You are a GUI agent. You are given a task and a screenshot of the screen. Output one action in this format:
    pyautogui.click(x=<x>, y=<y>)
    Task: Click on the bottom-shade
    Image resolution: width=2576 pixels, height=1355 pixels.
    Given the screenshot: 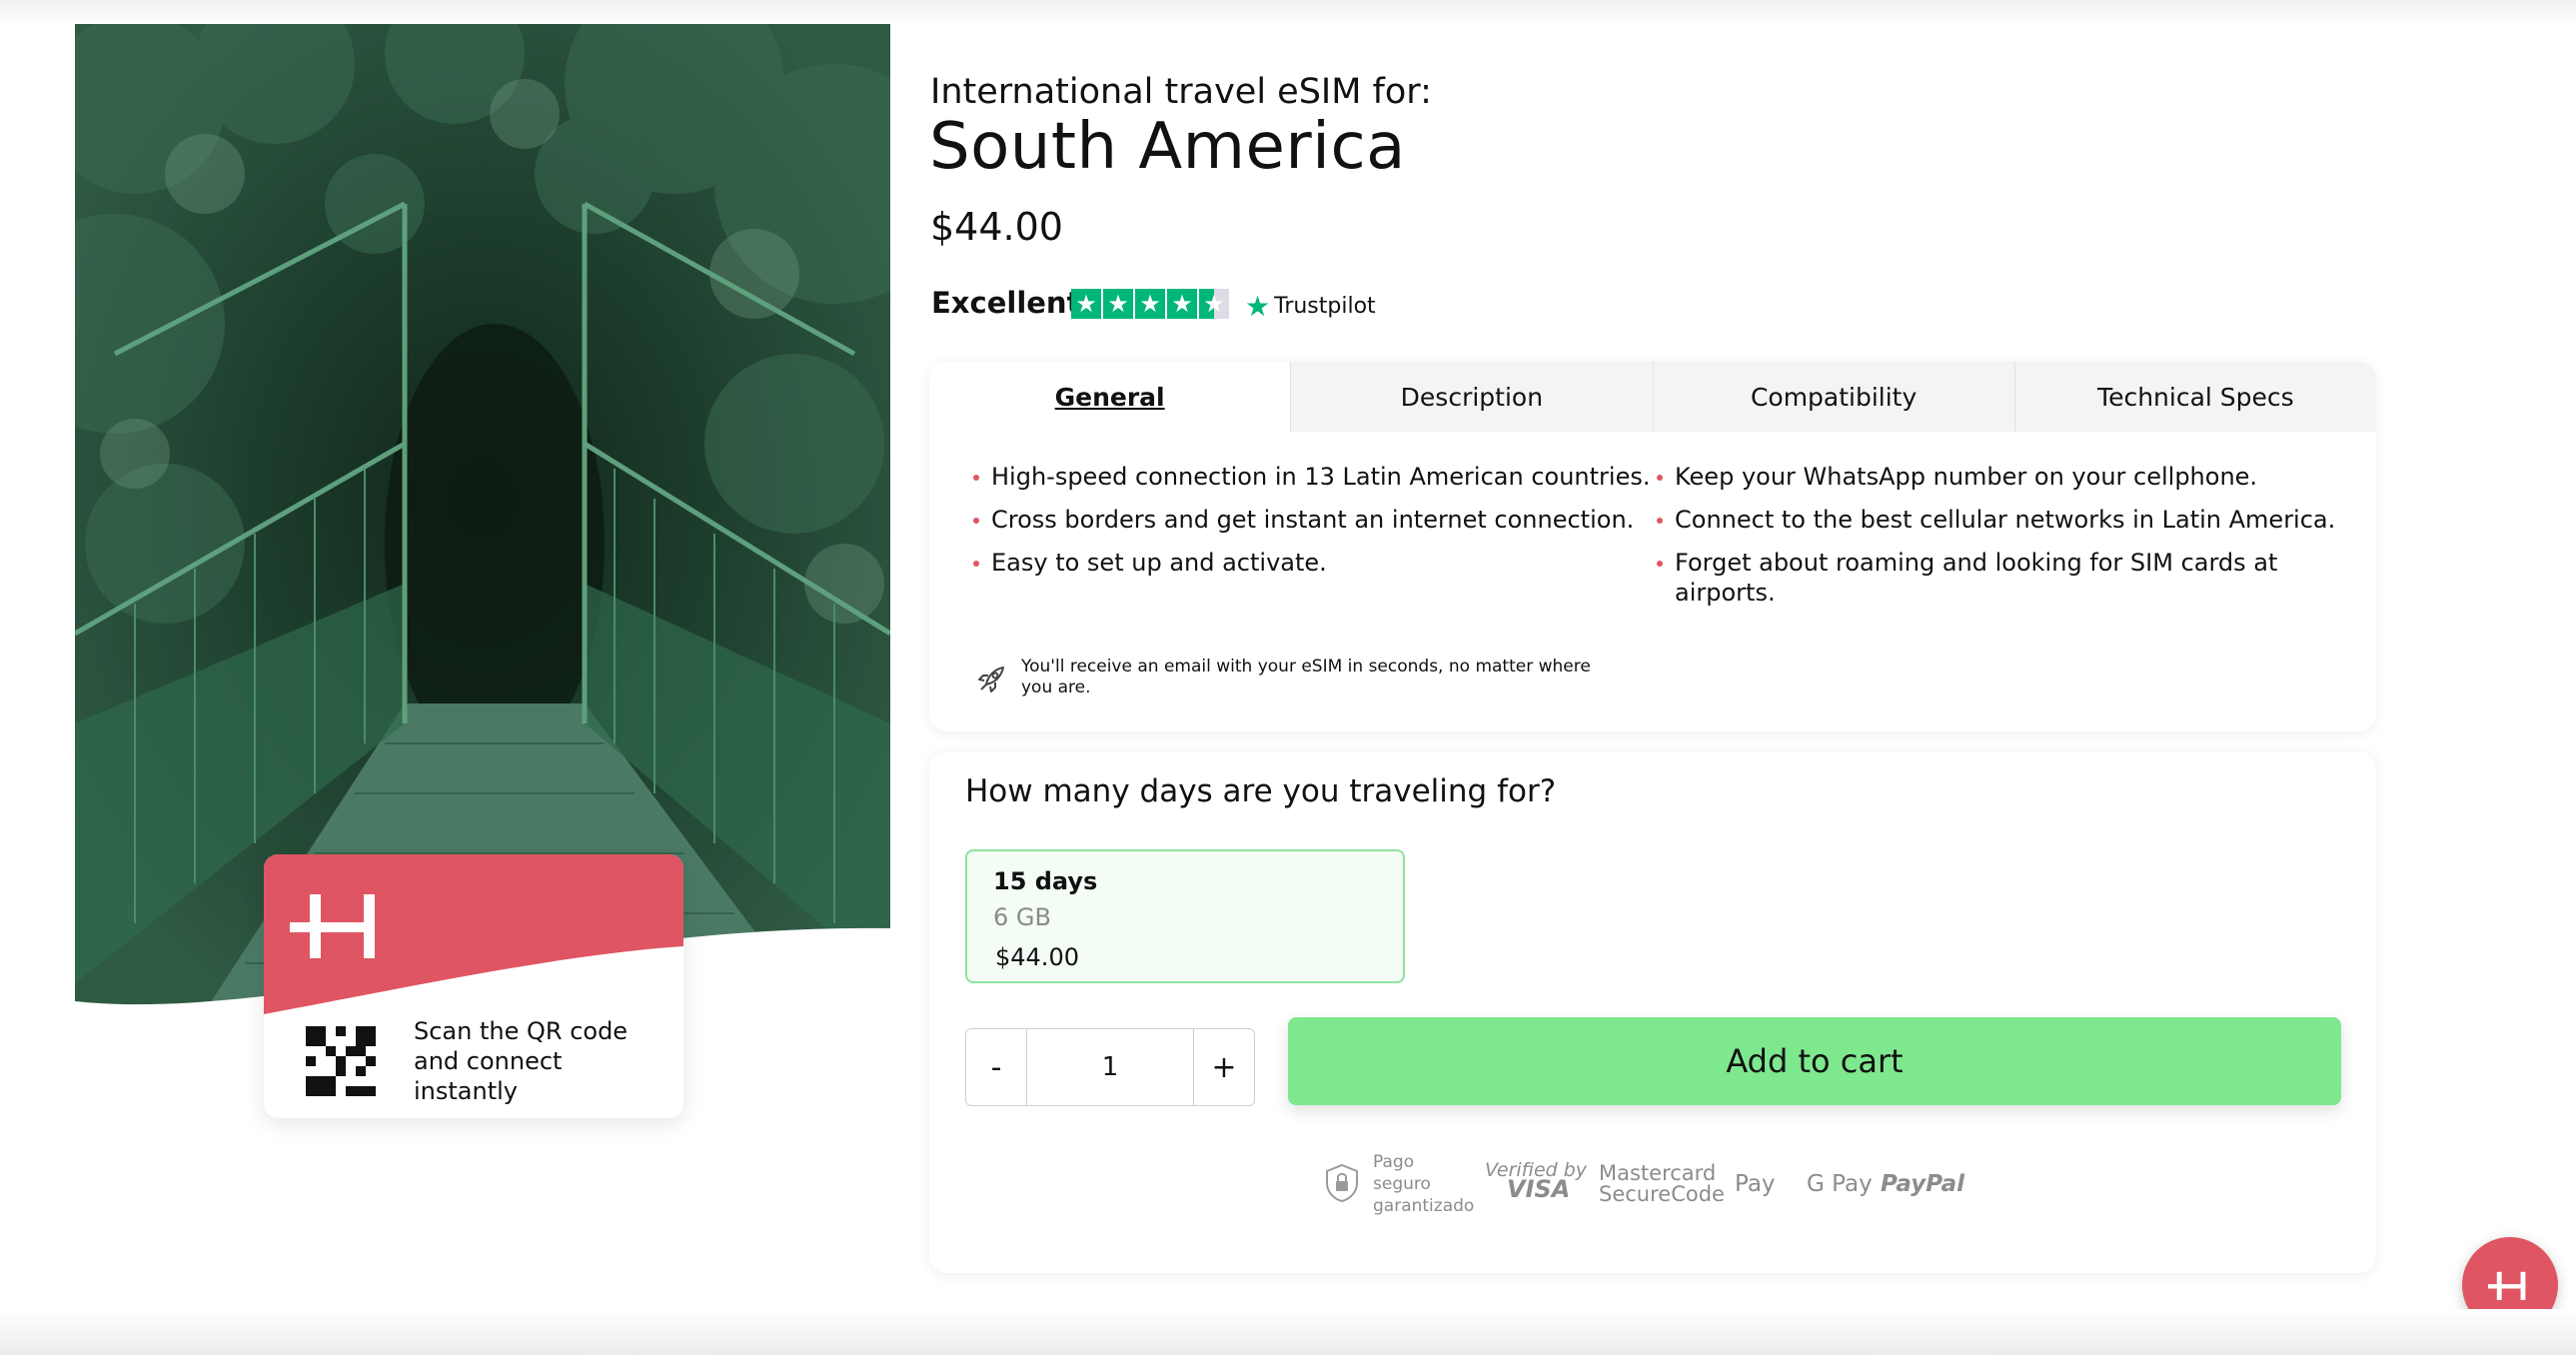 What is the action you would take?
    pyautogui.click(x=1288, y=1332)
    